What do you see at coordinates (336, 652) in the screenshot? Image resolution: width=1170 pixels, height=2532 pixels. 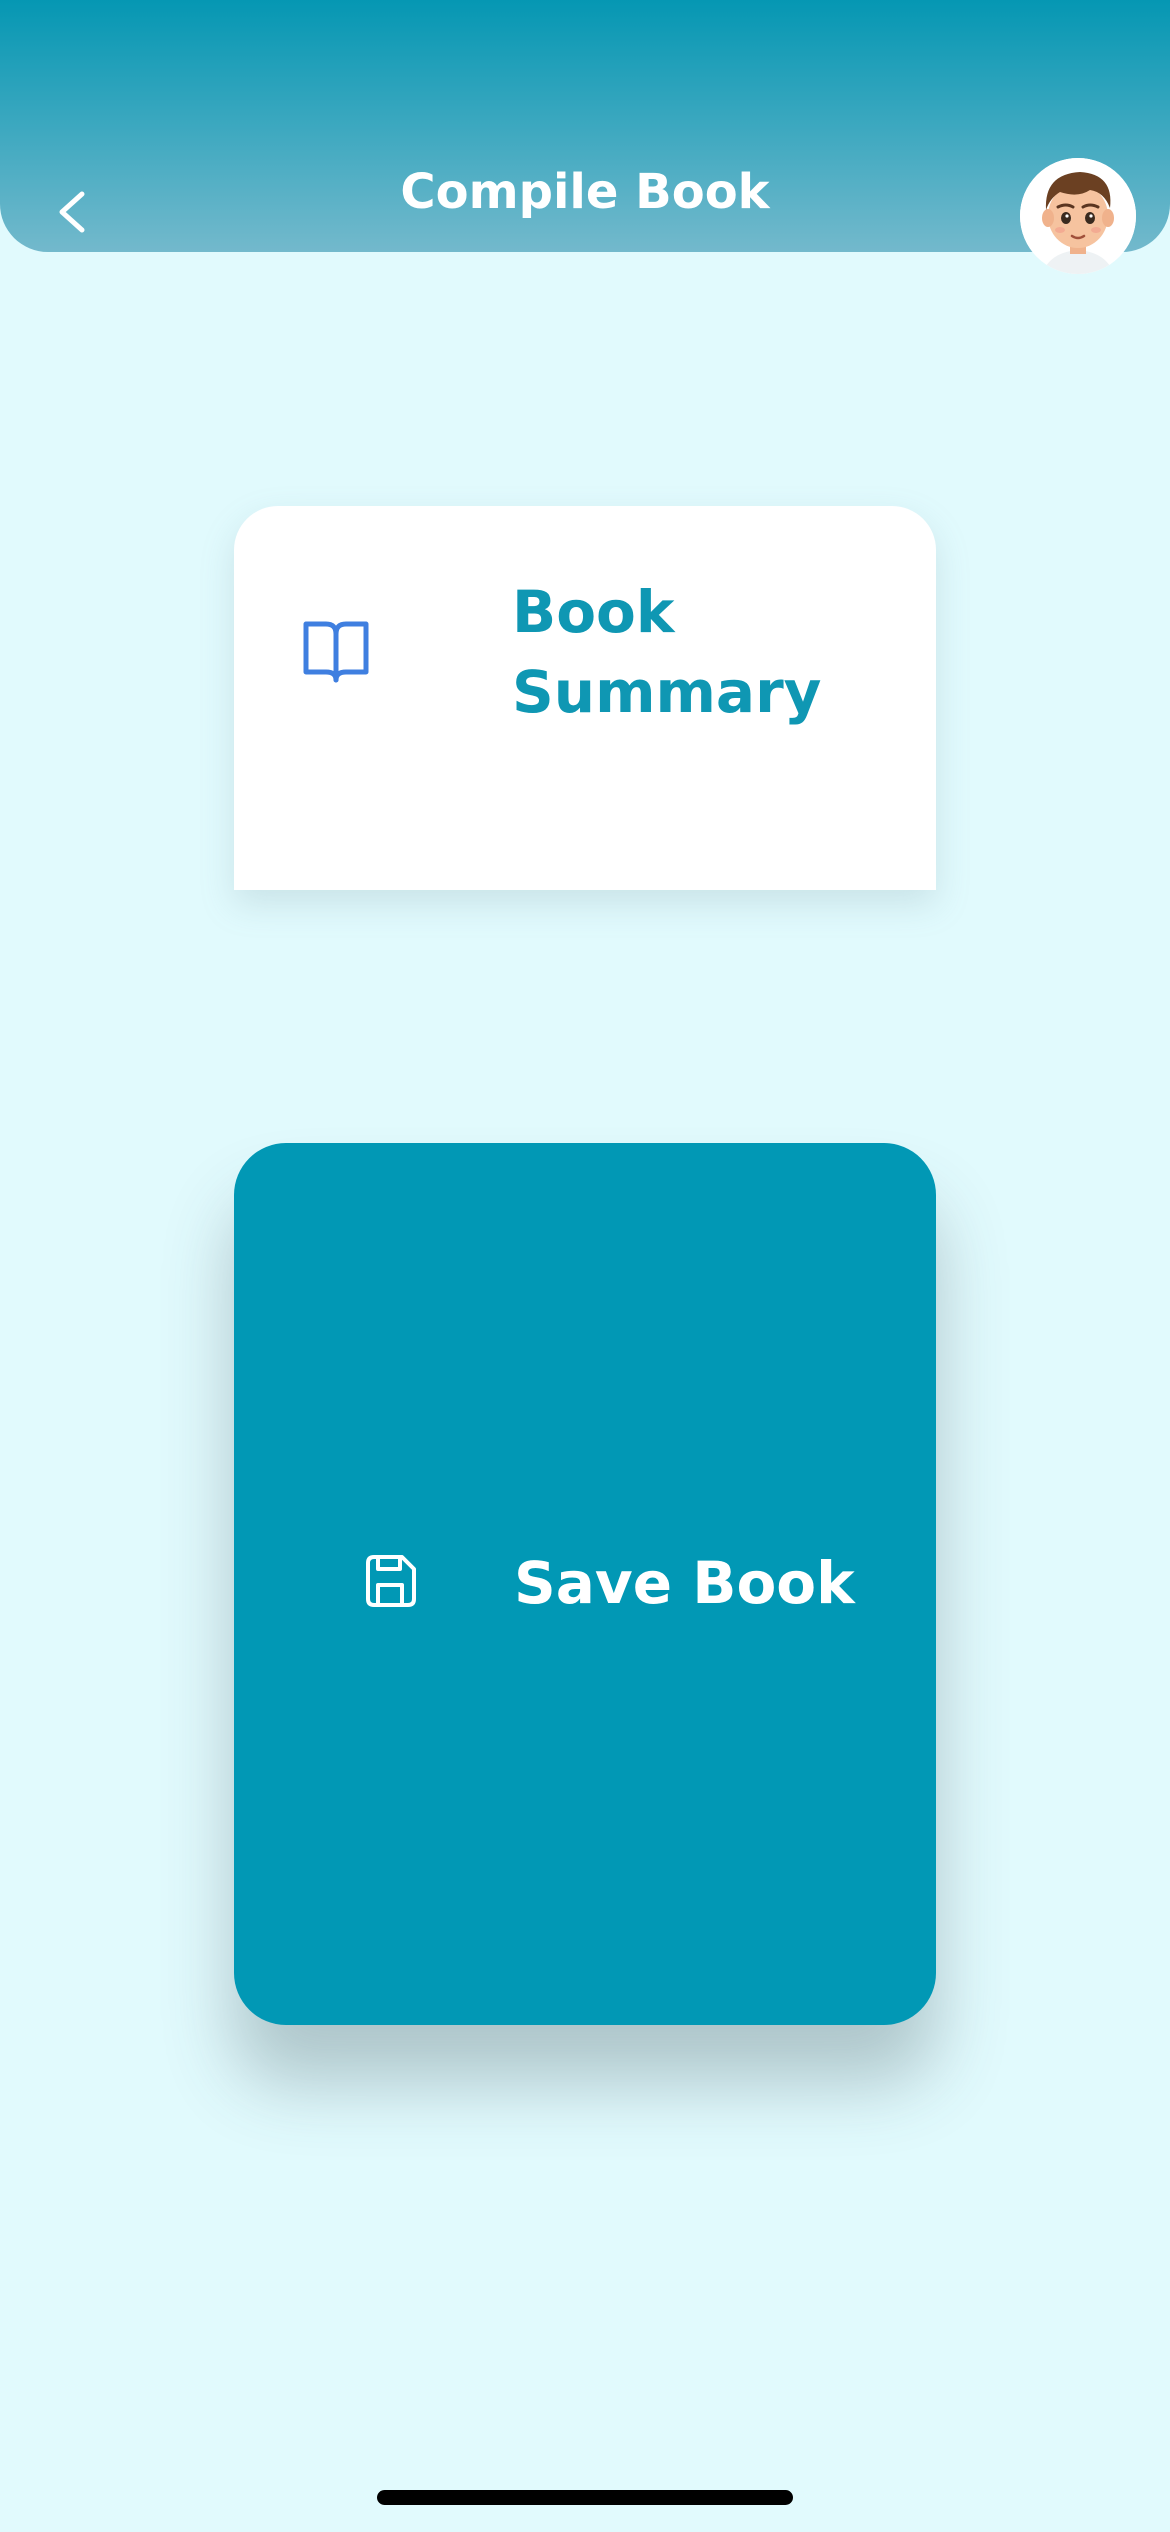 I see `book-open-icon` at bounding box center [336, 652].